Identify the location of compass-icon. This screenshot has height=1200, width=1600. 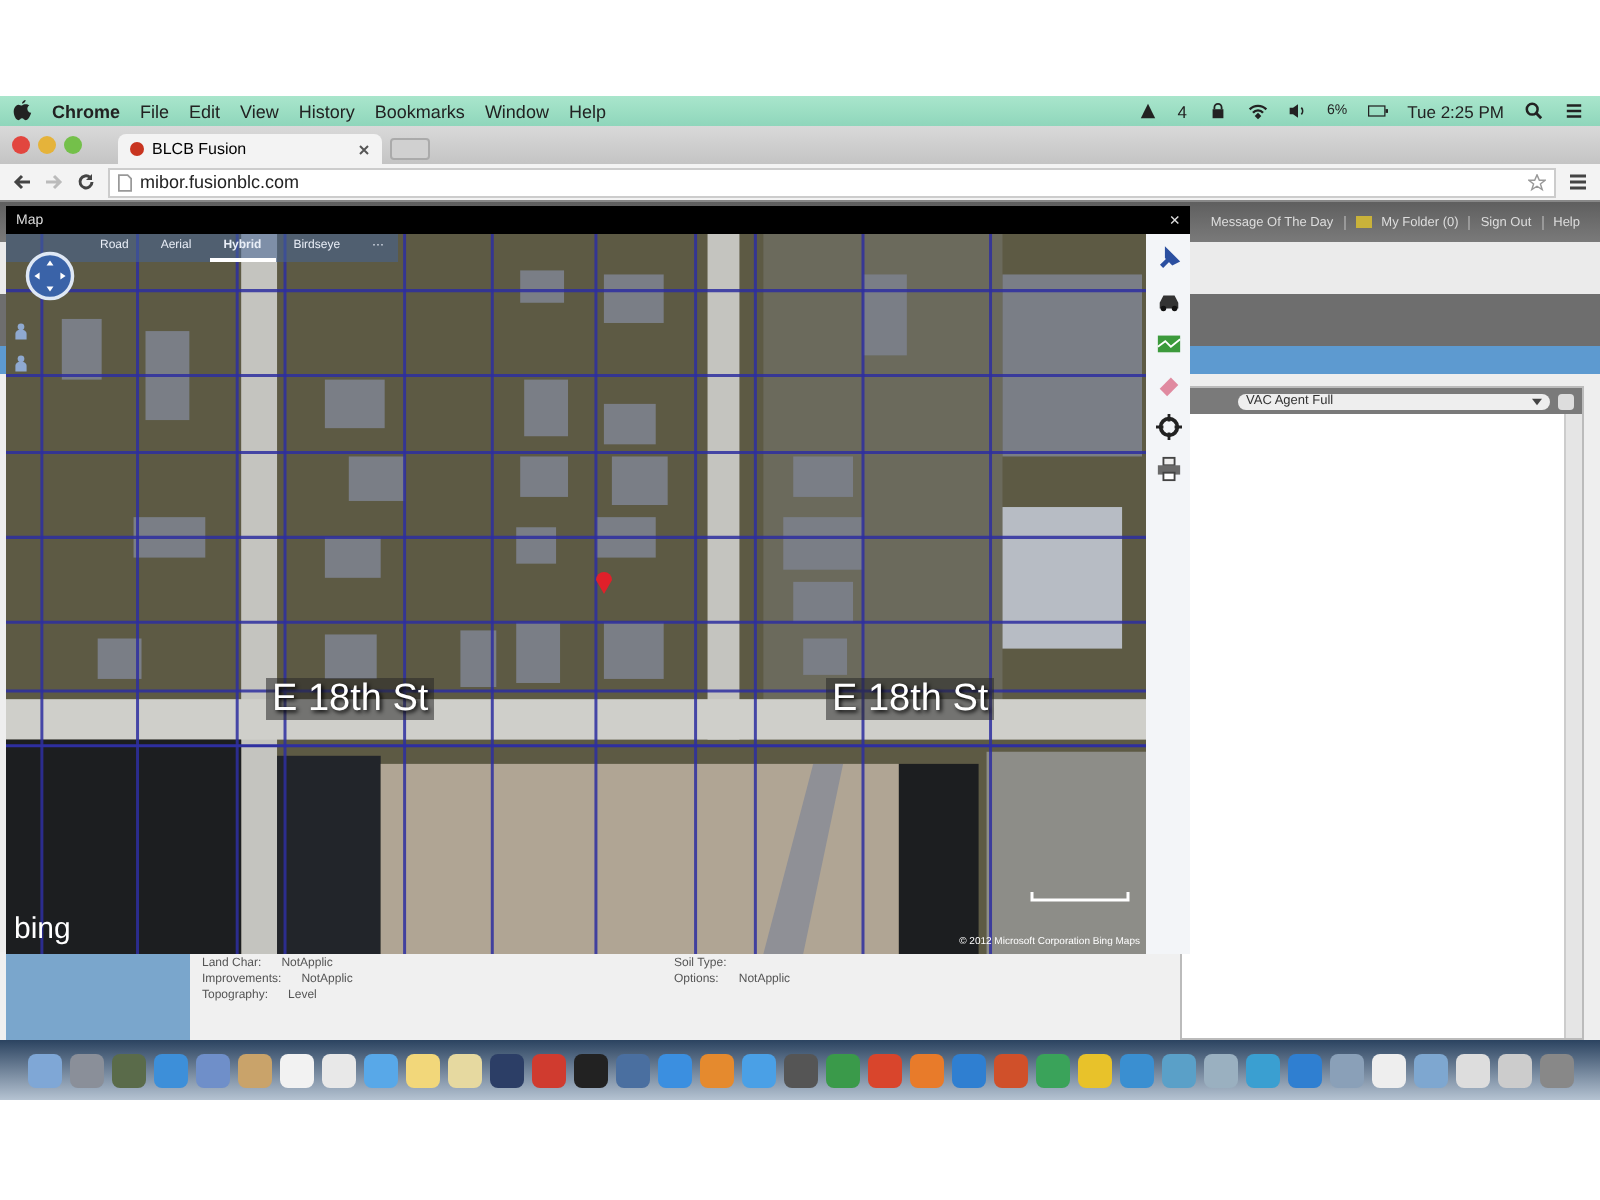
(50, 276).